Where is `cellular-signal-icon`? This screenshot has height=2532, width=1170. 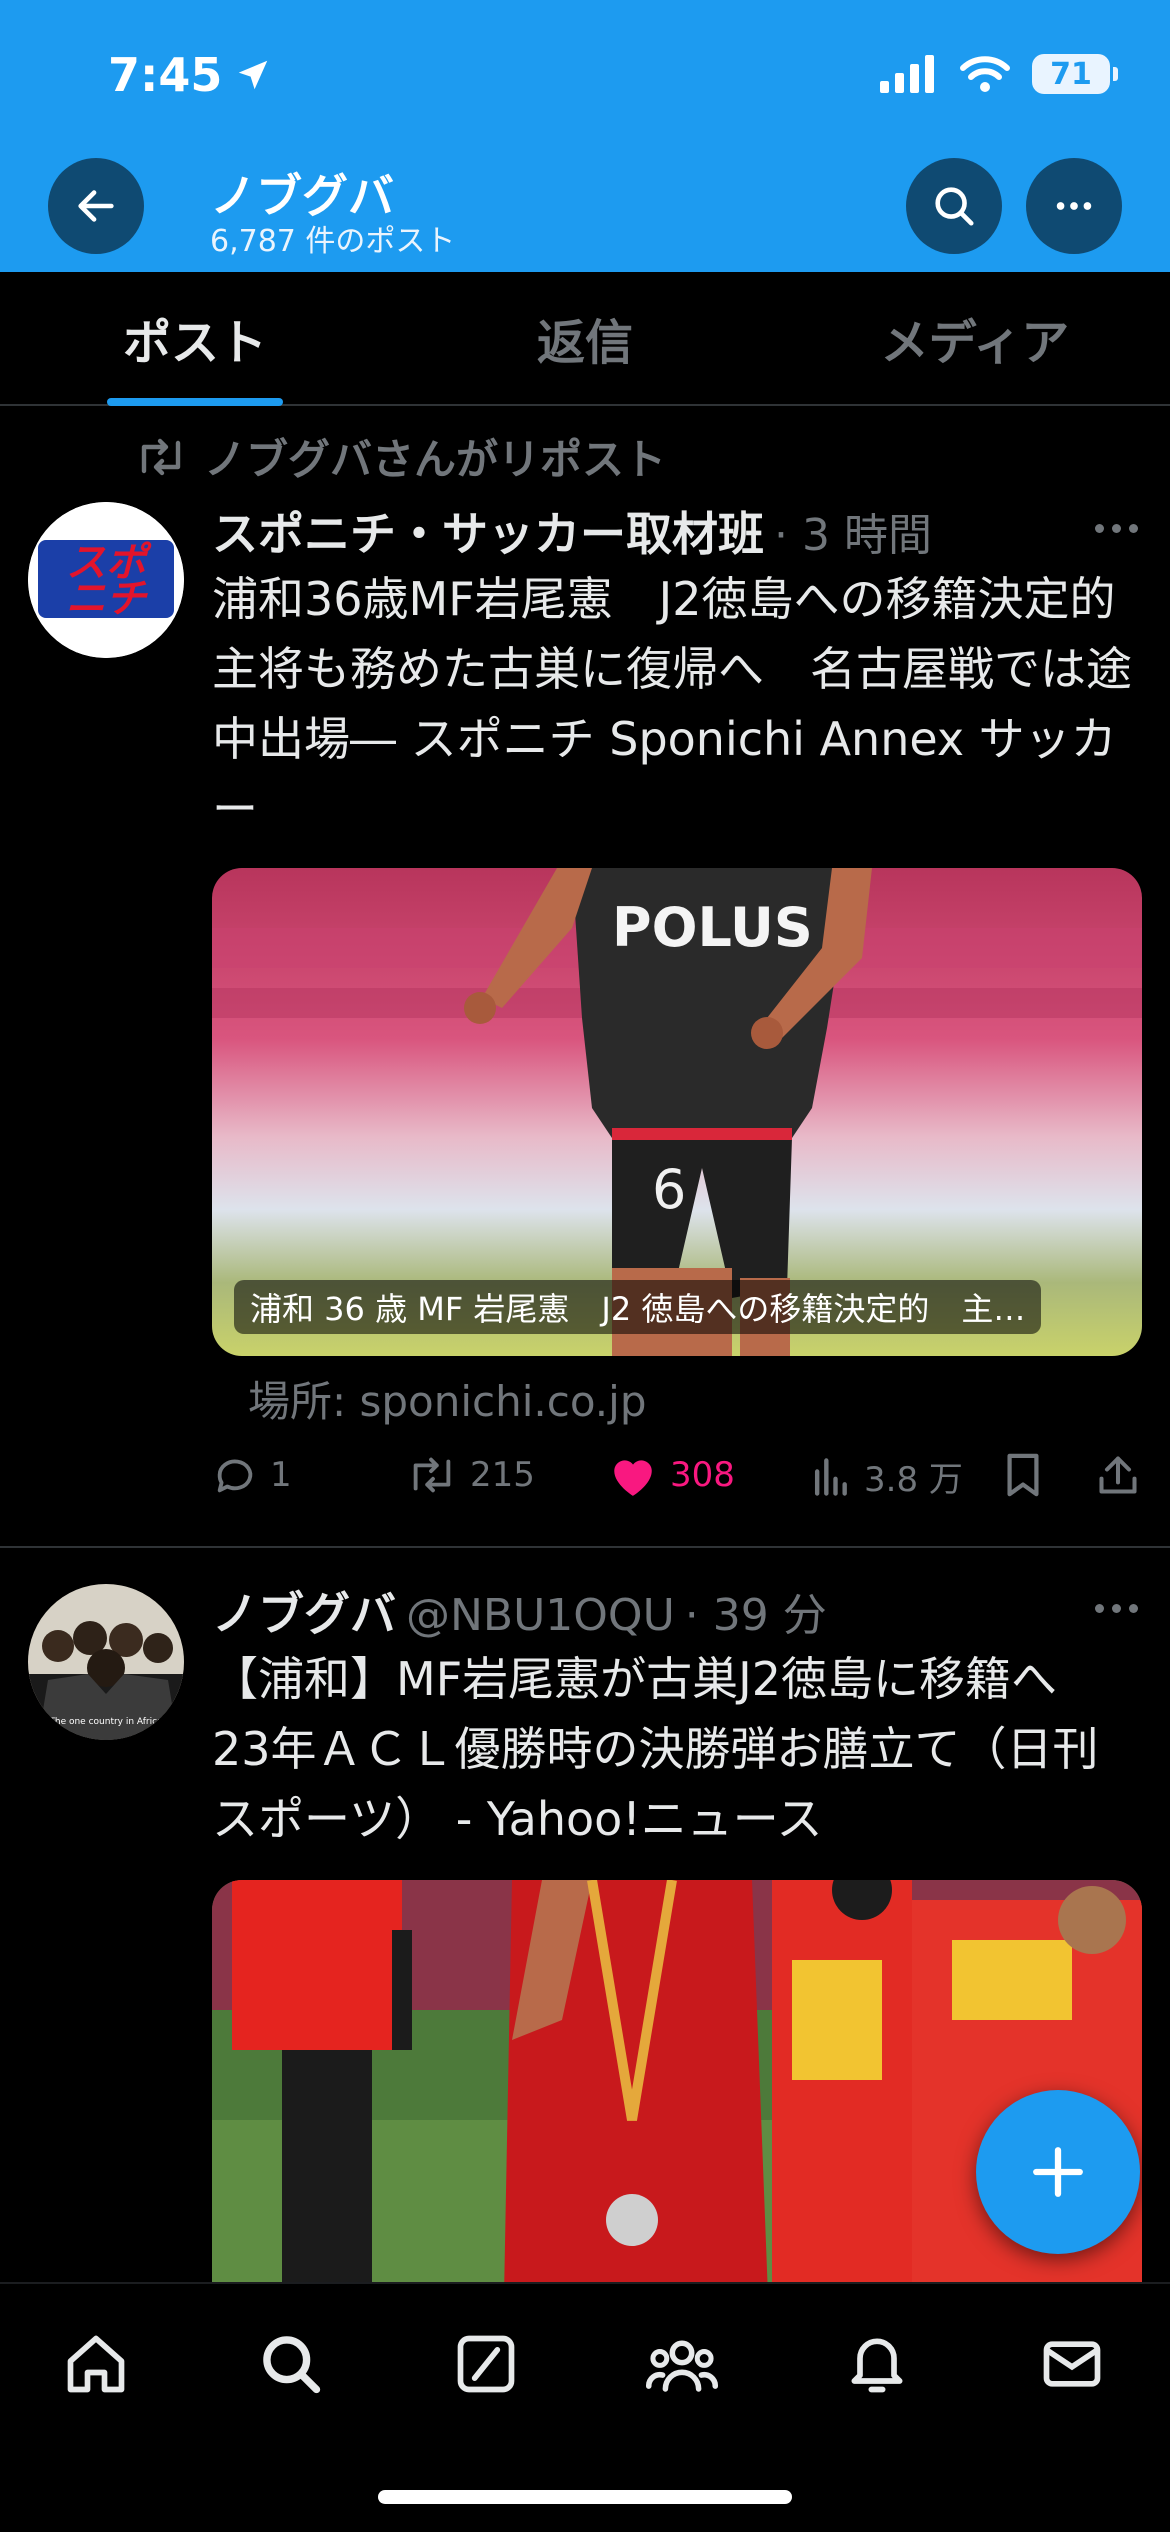 cellular-signal-icon is located at coordinates (907, 74).